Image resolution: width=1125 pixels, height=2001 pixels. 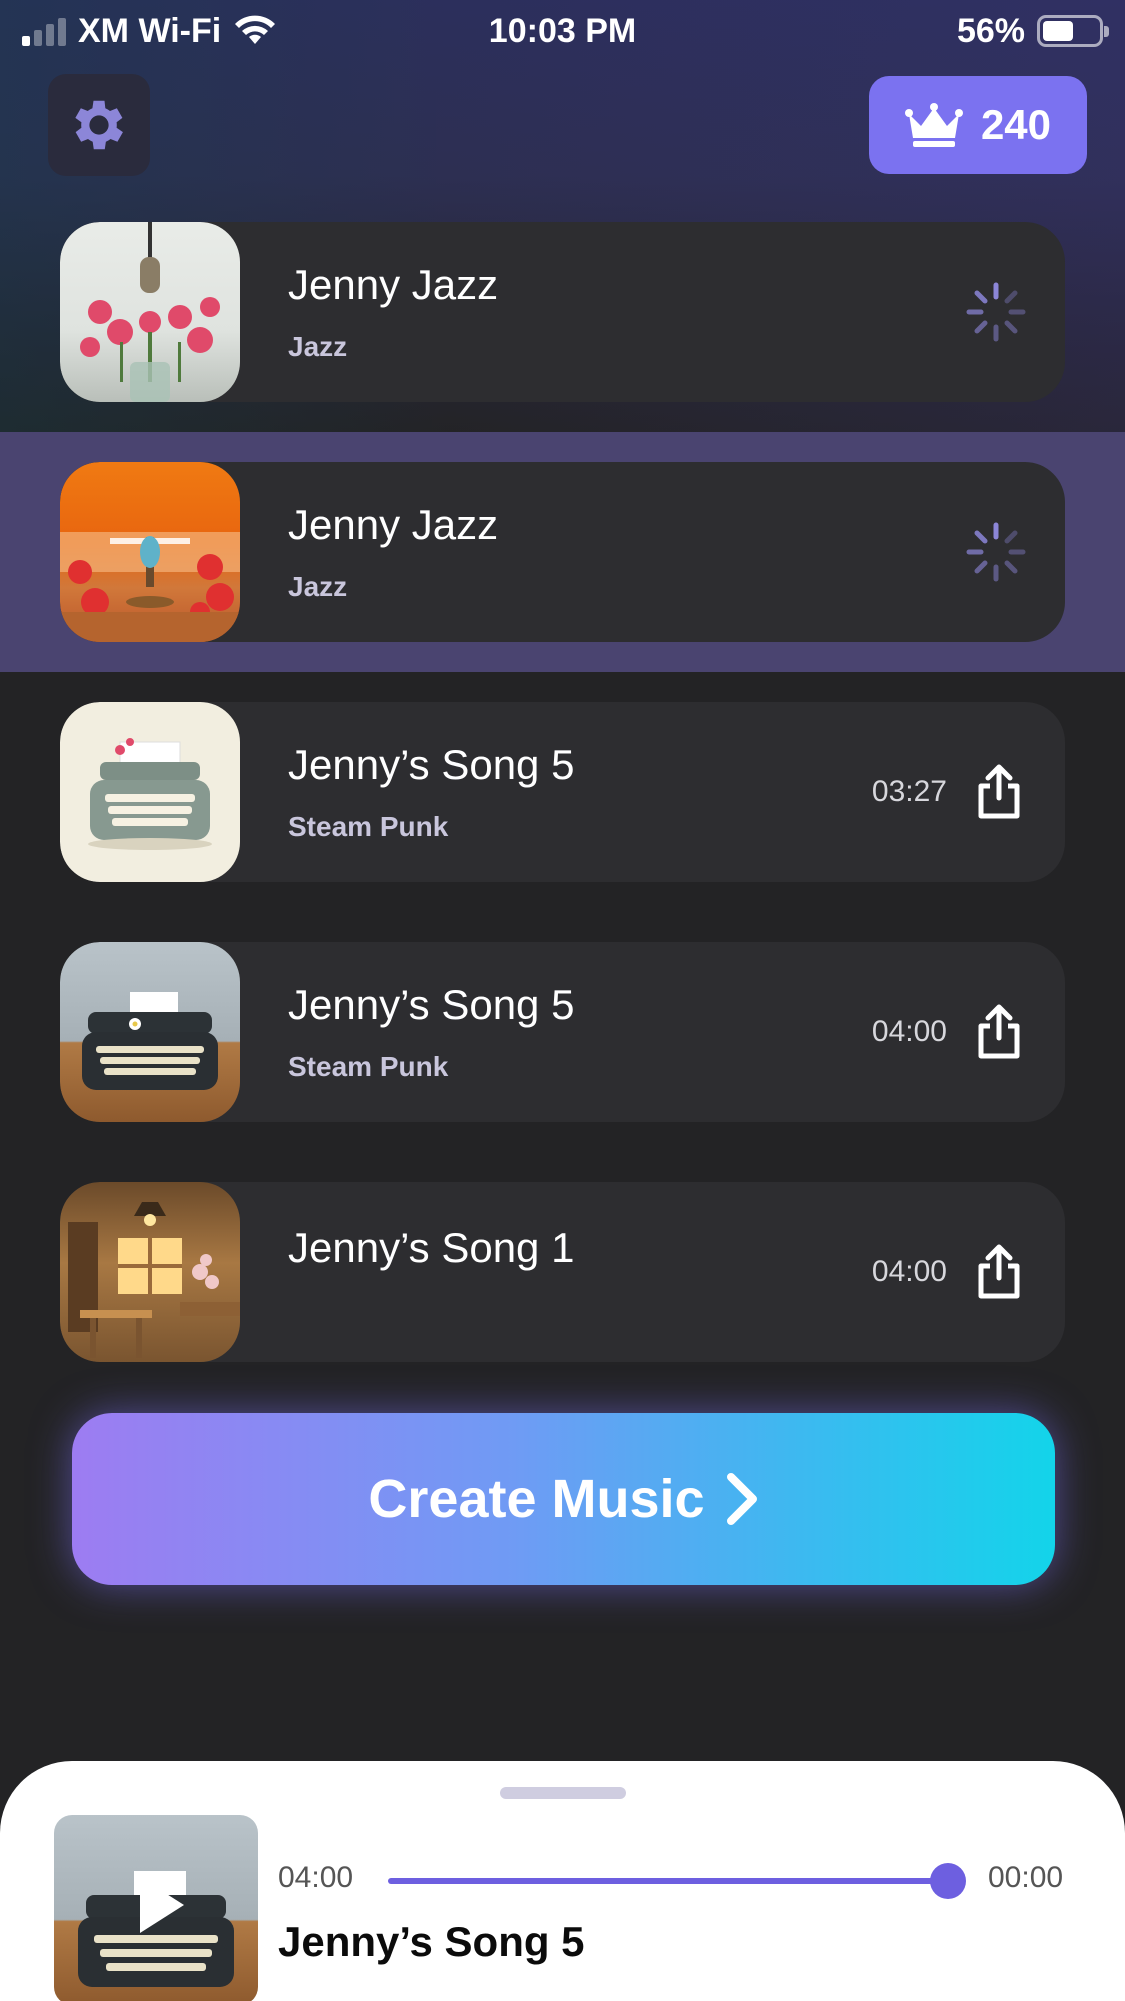 What do you see at coordinates (948, 1881) in the screenshot?
I see `progress-knob` at bounding box center [948, 1881].